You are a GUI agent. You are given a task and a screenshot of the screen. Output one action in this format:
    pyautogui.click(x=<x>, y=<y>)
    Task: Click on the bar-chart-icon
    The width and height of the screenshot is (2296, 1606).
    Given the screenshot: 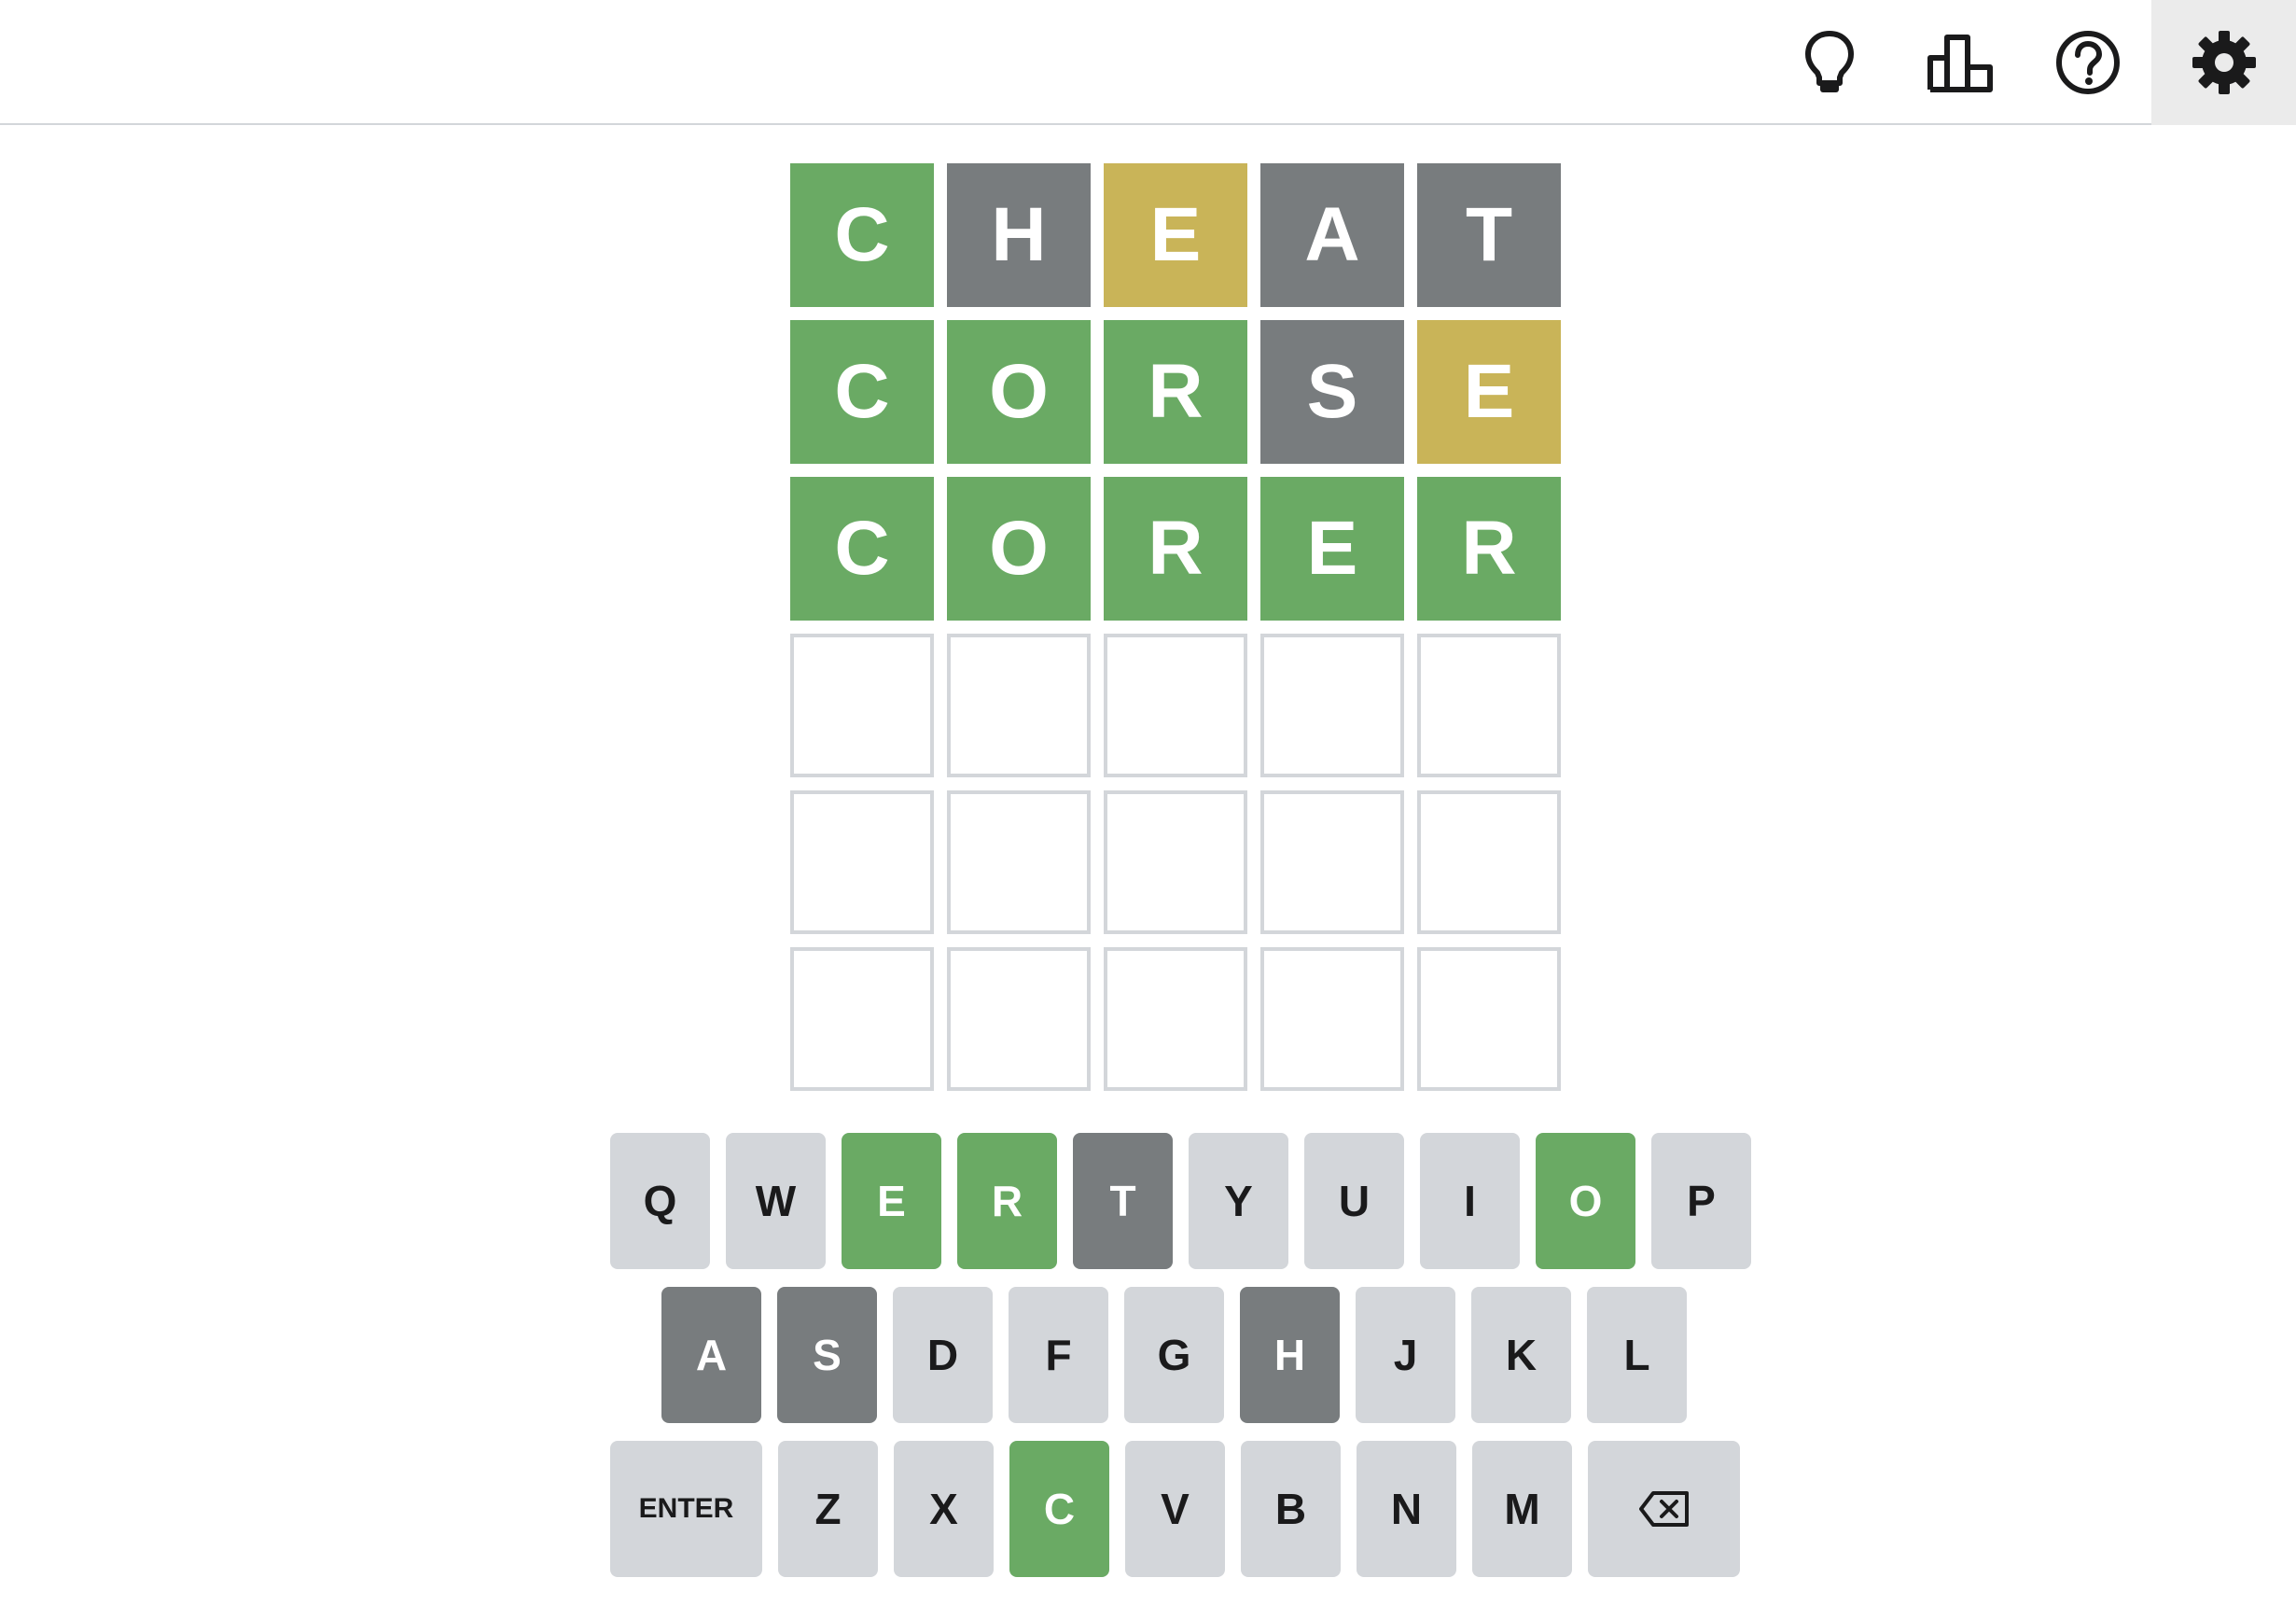 What is the action you would take?
    pyautogui.click(x=1960, y=63)
    